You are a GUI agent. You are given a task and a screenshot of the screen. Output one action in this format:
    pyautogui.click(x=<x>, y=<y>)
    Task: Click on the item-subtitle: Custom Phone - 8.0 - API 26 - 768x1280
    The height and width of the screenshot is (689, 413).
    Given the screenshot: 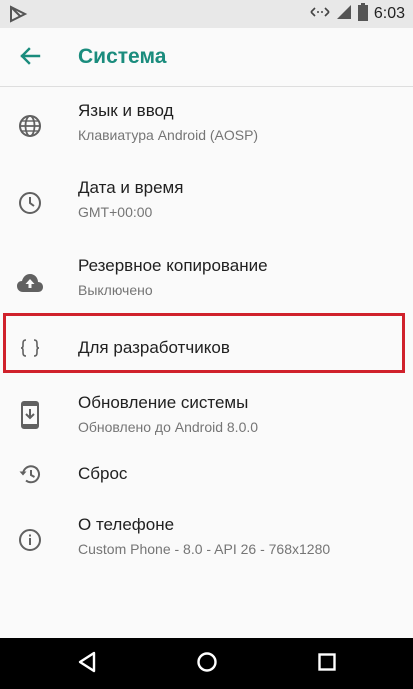 What is the action you would take?
    pyautogui.click(x=204, y=549)
    